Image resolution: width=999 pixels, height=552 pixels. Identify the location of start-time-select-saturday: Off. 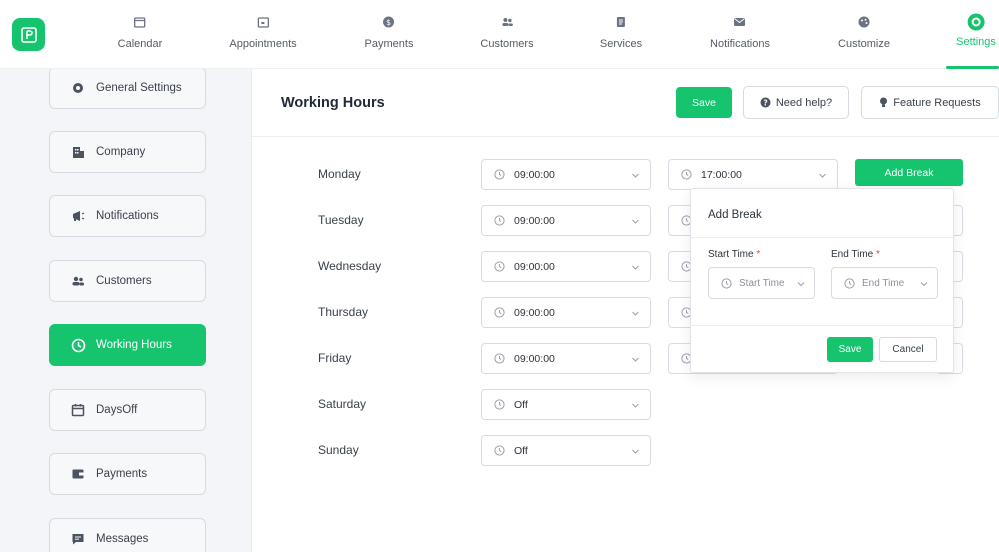
(566, 404).